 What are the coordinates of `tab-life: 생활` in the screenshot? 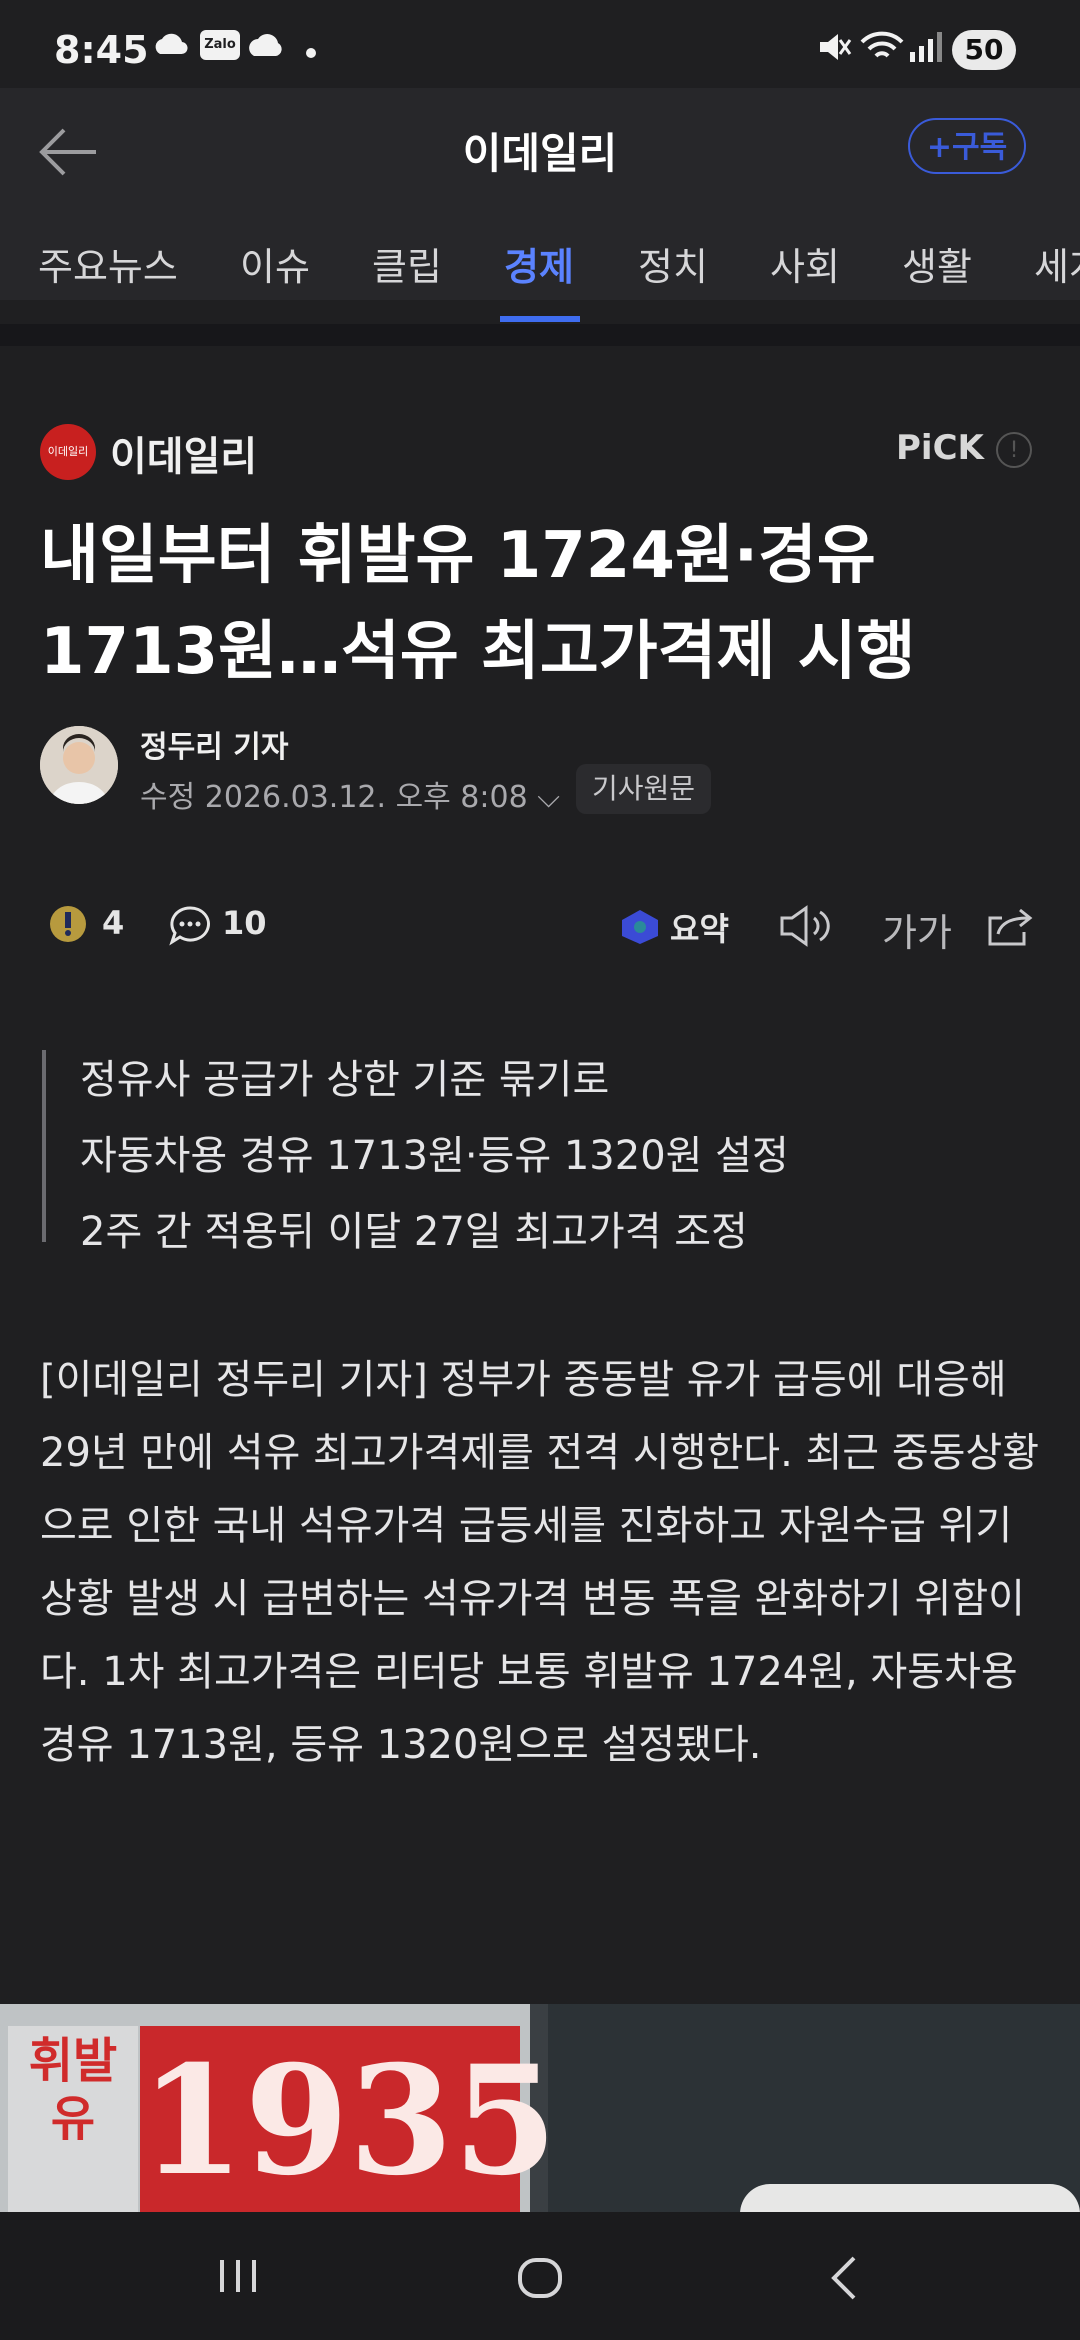 It's located at (937, 263).